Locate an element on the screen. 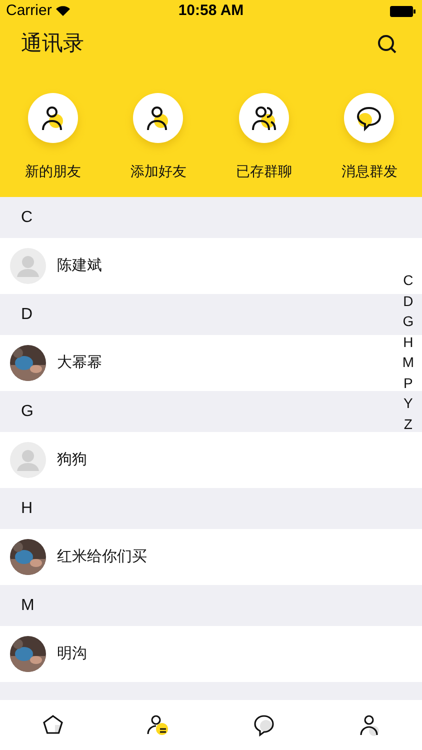  action-label: 已存群聊 is located at coordinates (264, 171).